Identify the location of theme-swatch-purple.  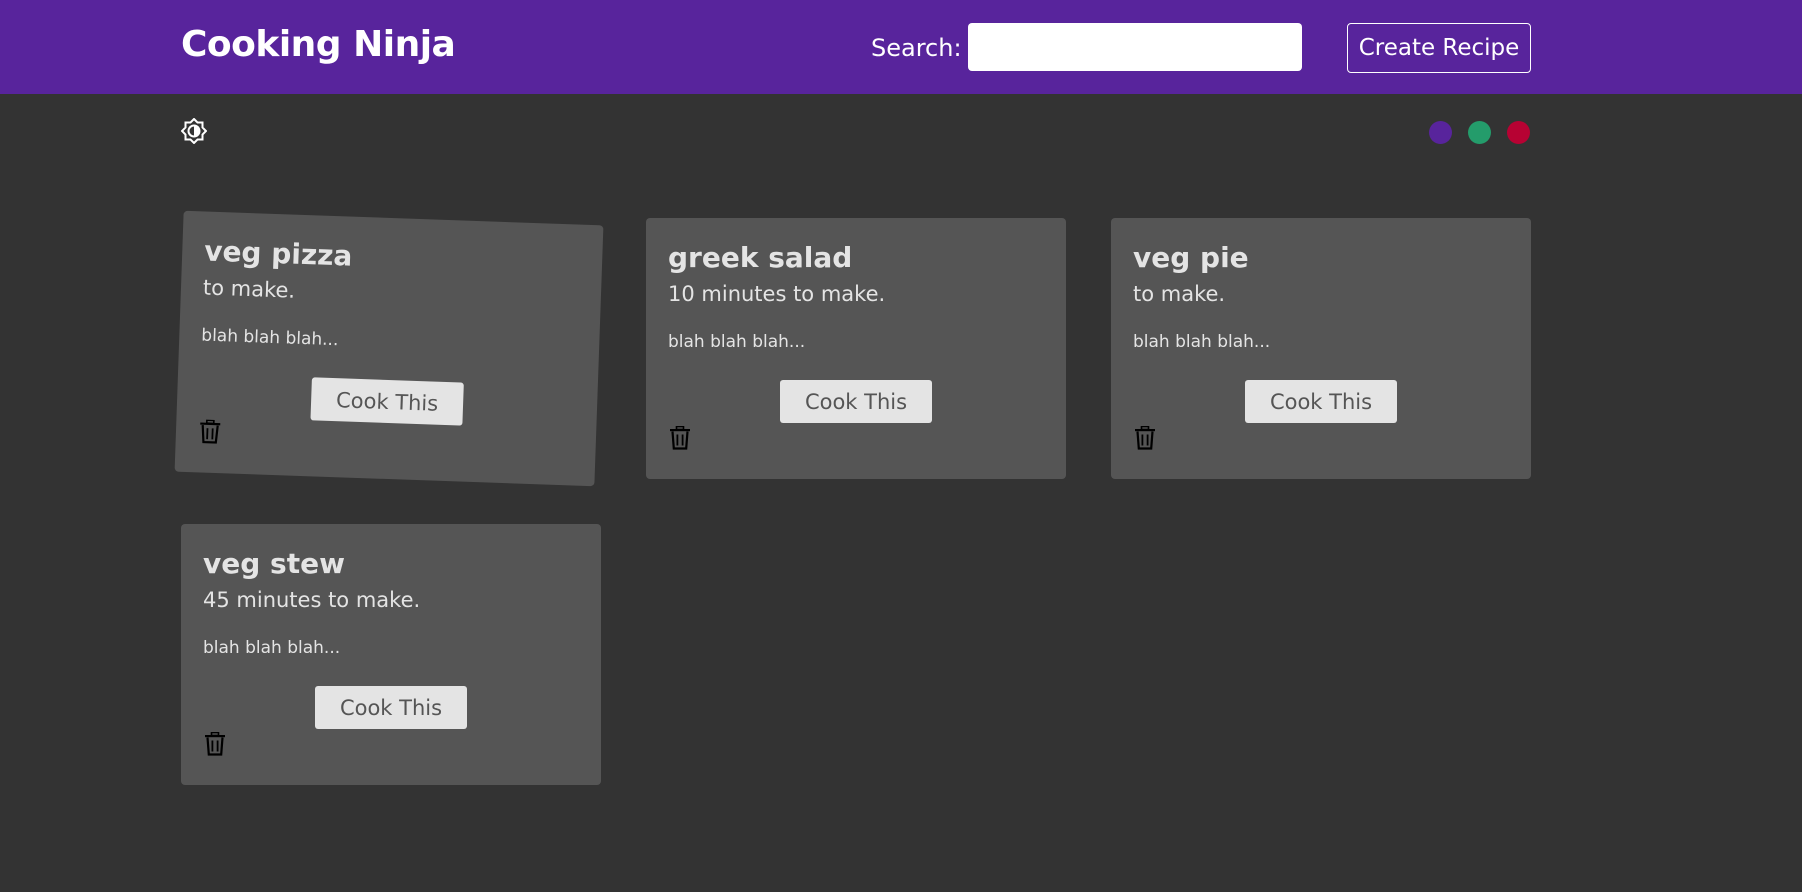
(1440, 132).